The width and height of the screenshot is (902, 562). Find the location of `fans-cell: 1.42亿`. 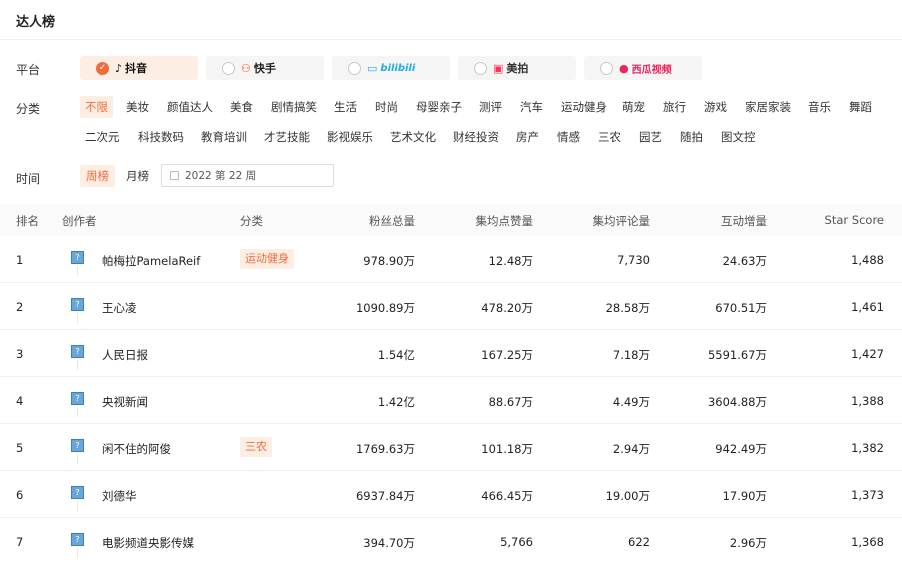

fans-cell: 1.42亿 is located at coordinates (396, 402).